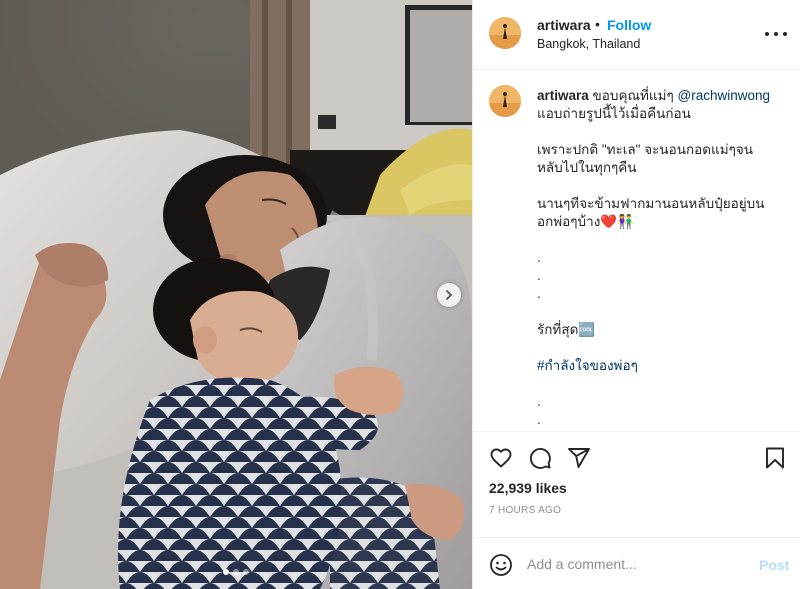 Image resolution: width=800 pixels, height=589 pixels. Describe the element at coordinates (629, 25) in the screenshot. I see `follow-button: Follow` at that location.